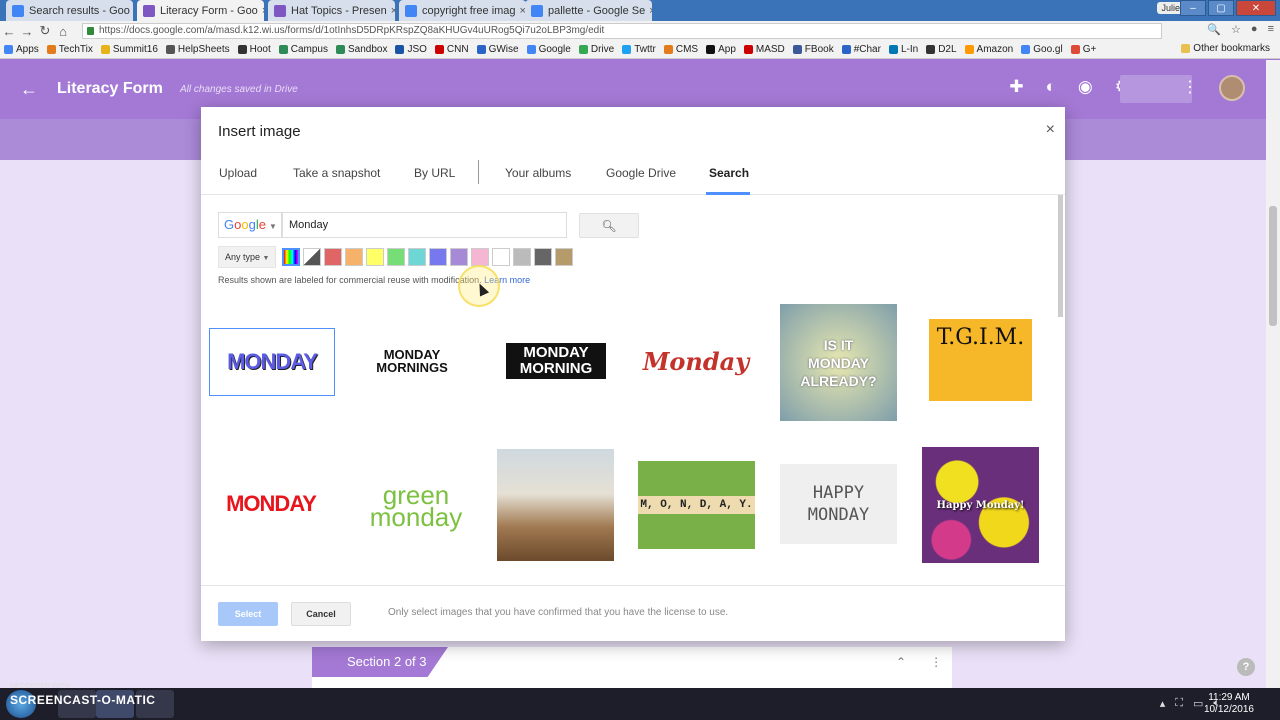 The width and height of the screenshot is (1280, 720). What do you see at coordinates (1179, 703) in the screenshot?
I see `network-icon: ⛶` at bounding box center [1179, 703].